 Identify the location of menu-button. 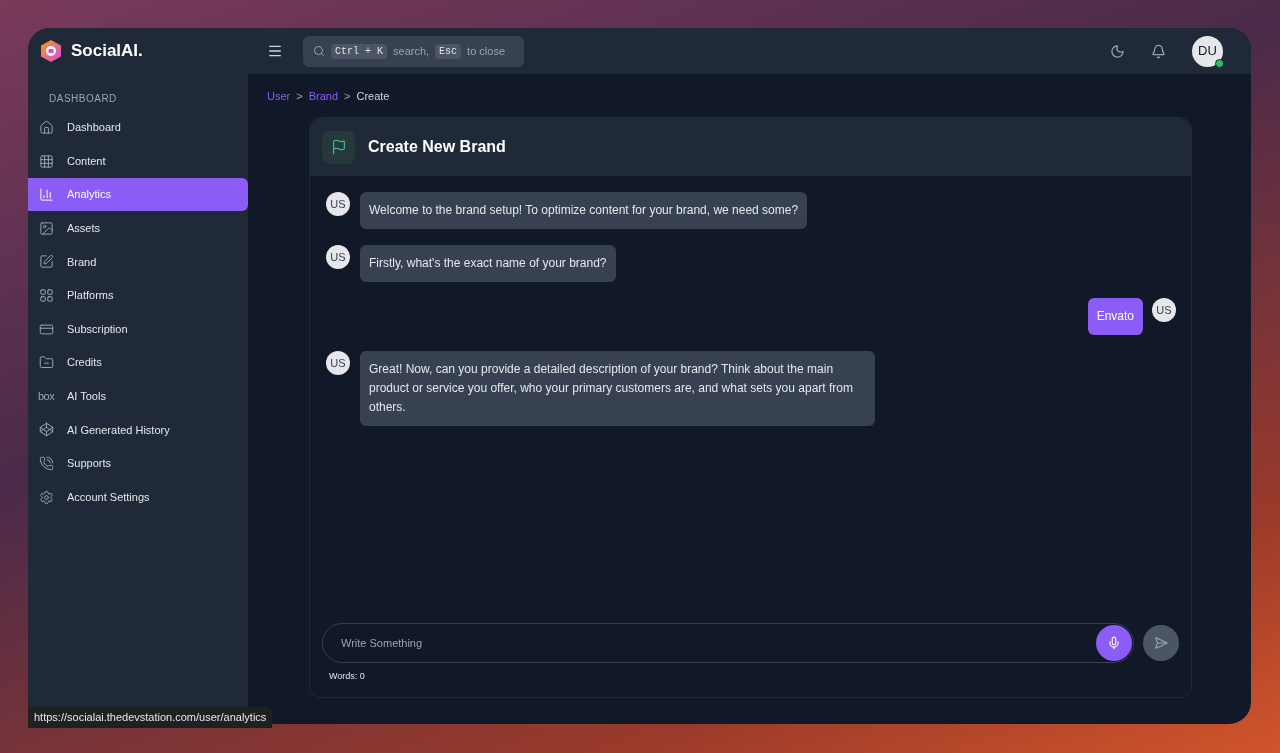
(275, 51).